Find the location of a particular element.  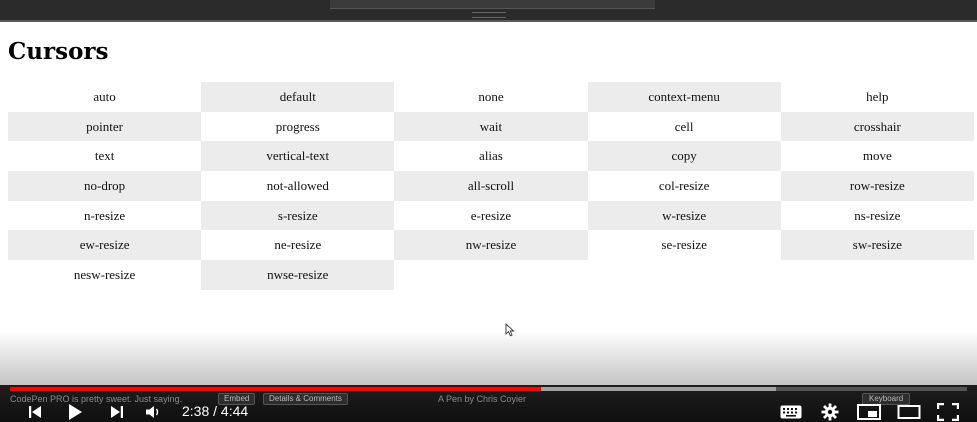

cursor-cell-row-resize: row-resize is located at coordinates (877, 186).